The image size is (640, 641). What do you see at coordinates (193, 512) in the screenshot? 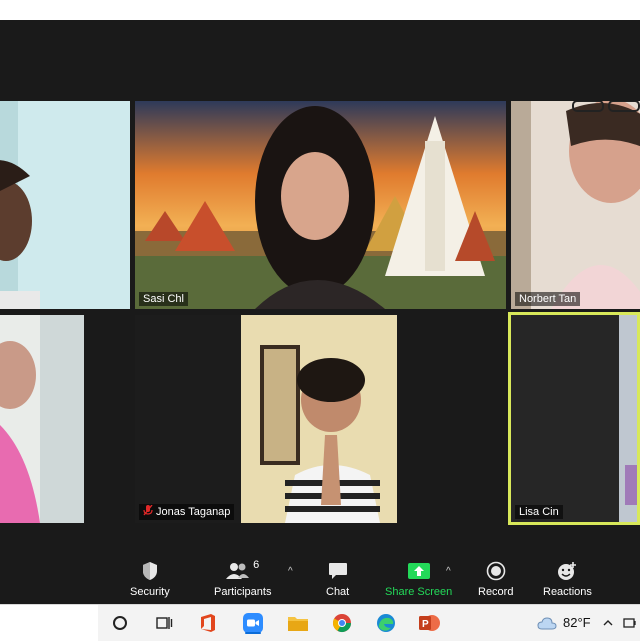
I see `participant-name-label: Jonas Taganap` at bounding box center [193, 512].